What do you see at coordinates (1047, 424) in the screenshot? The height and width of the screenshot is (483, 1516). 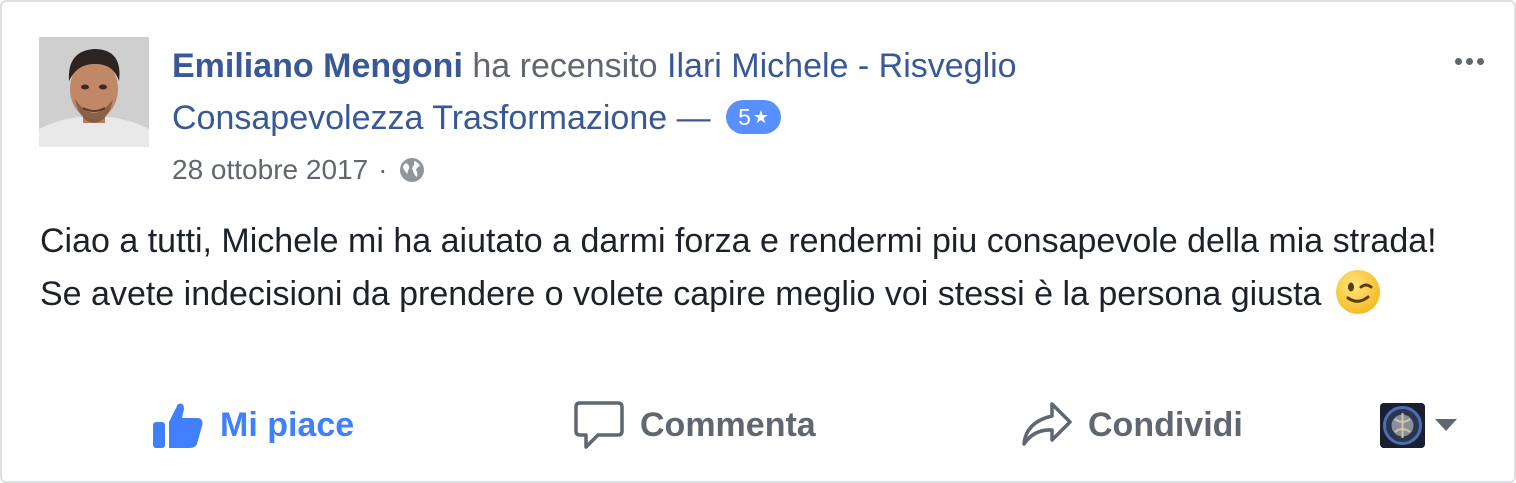 I see `share-arrow-icon` at bounding box center [1047, 424].